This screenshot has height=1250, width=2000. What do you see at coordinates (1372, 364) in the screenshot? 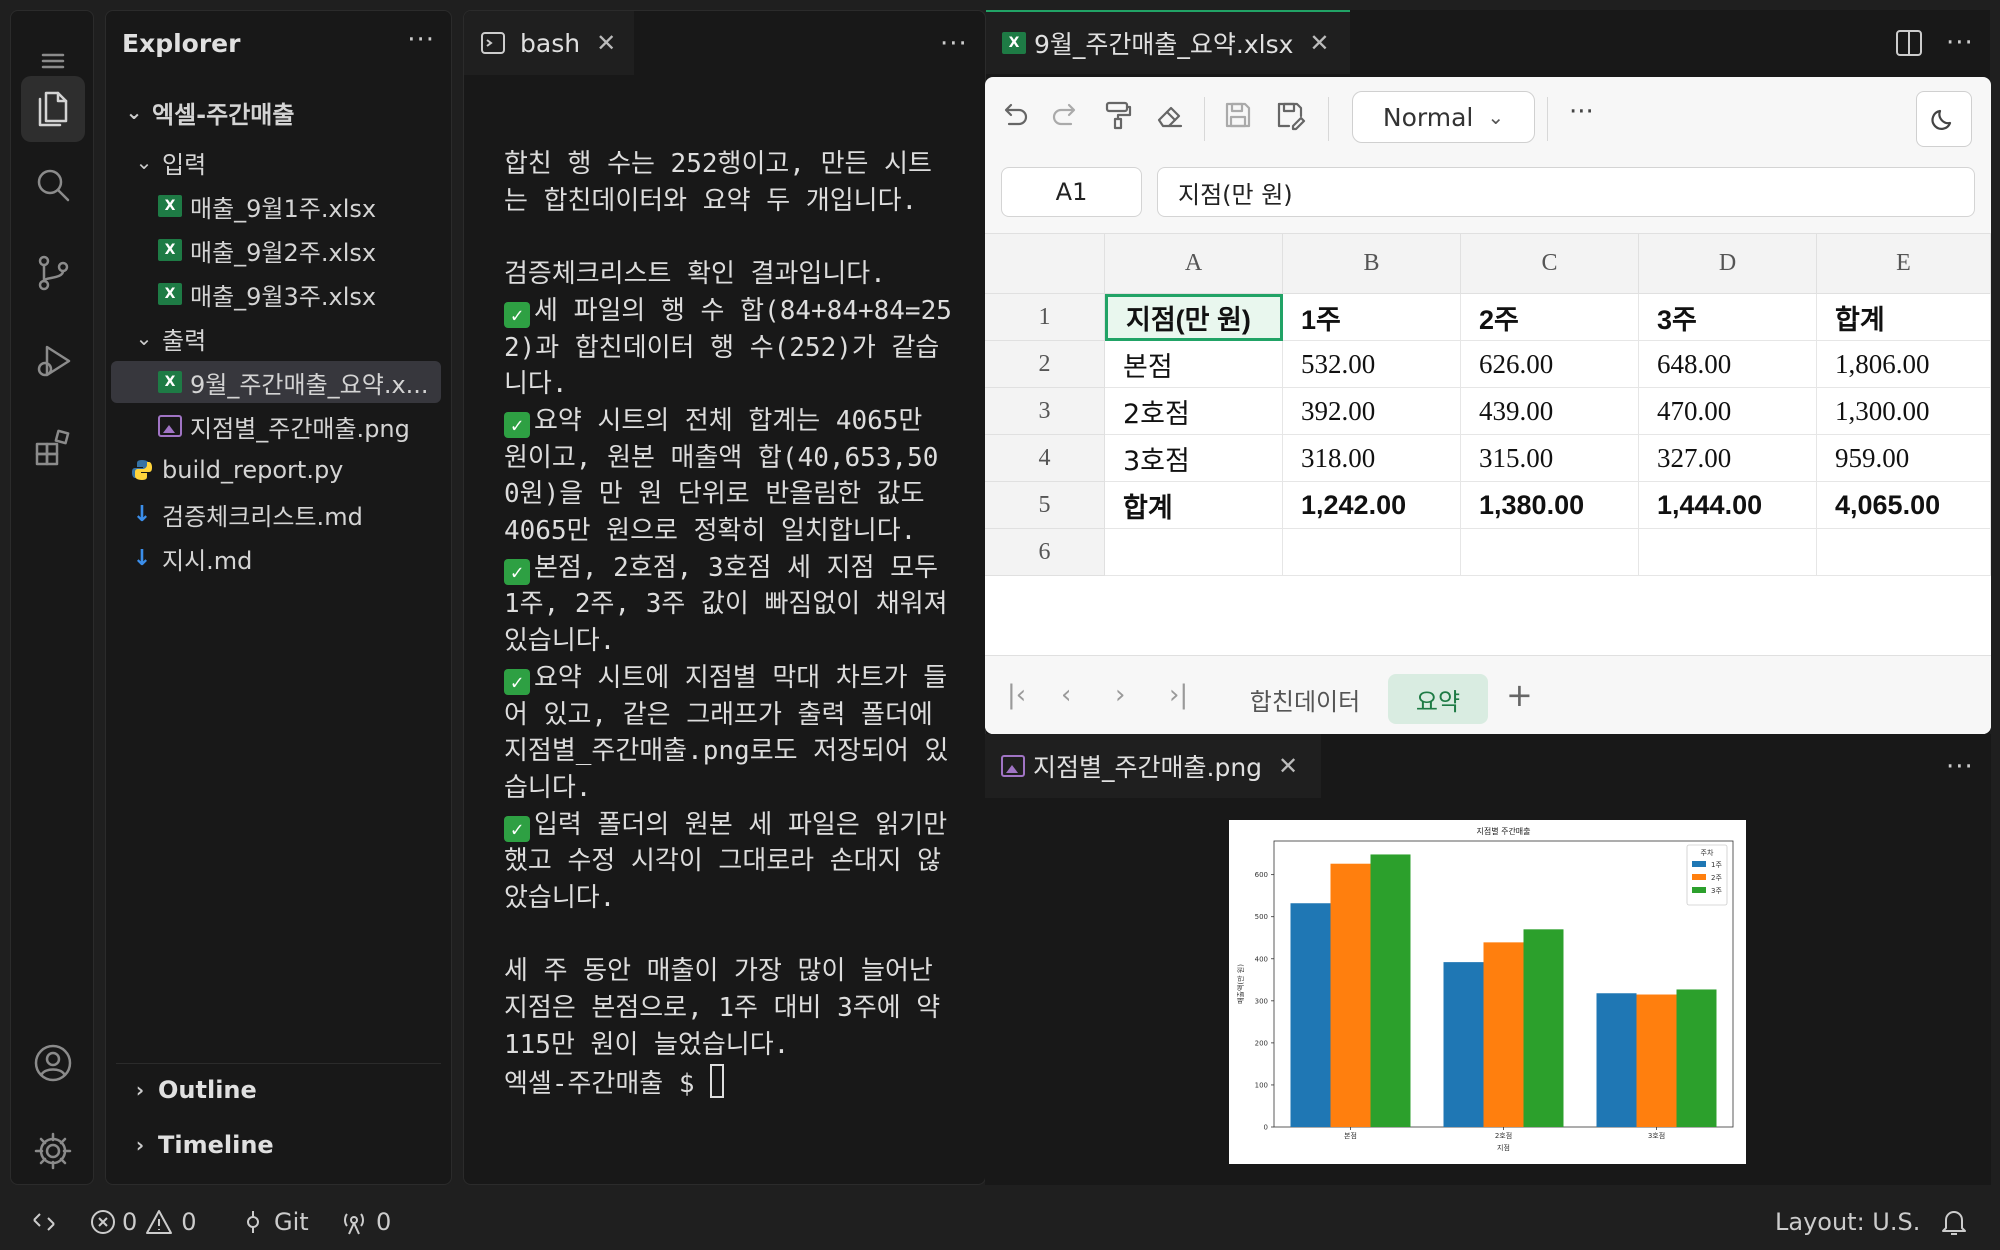
I see `sheet-cell: 532.00` at bounding box center [1372, 364].